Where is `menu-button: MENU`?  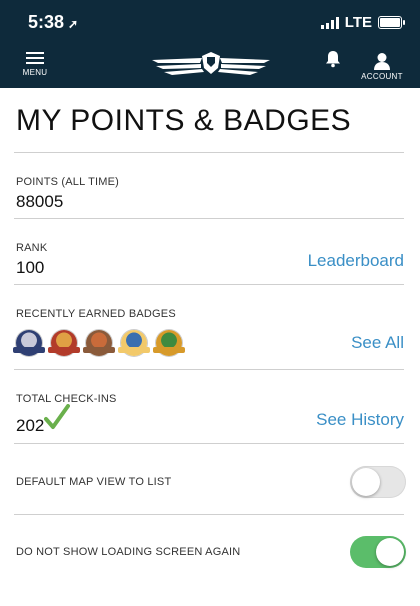
menu-button: MENU is located at coordinates (35, 64).